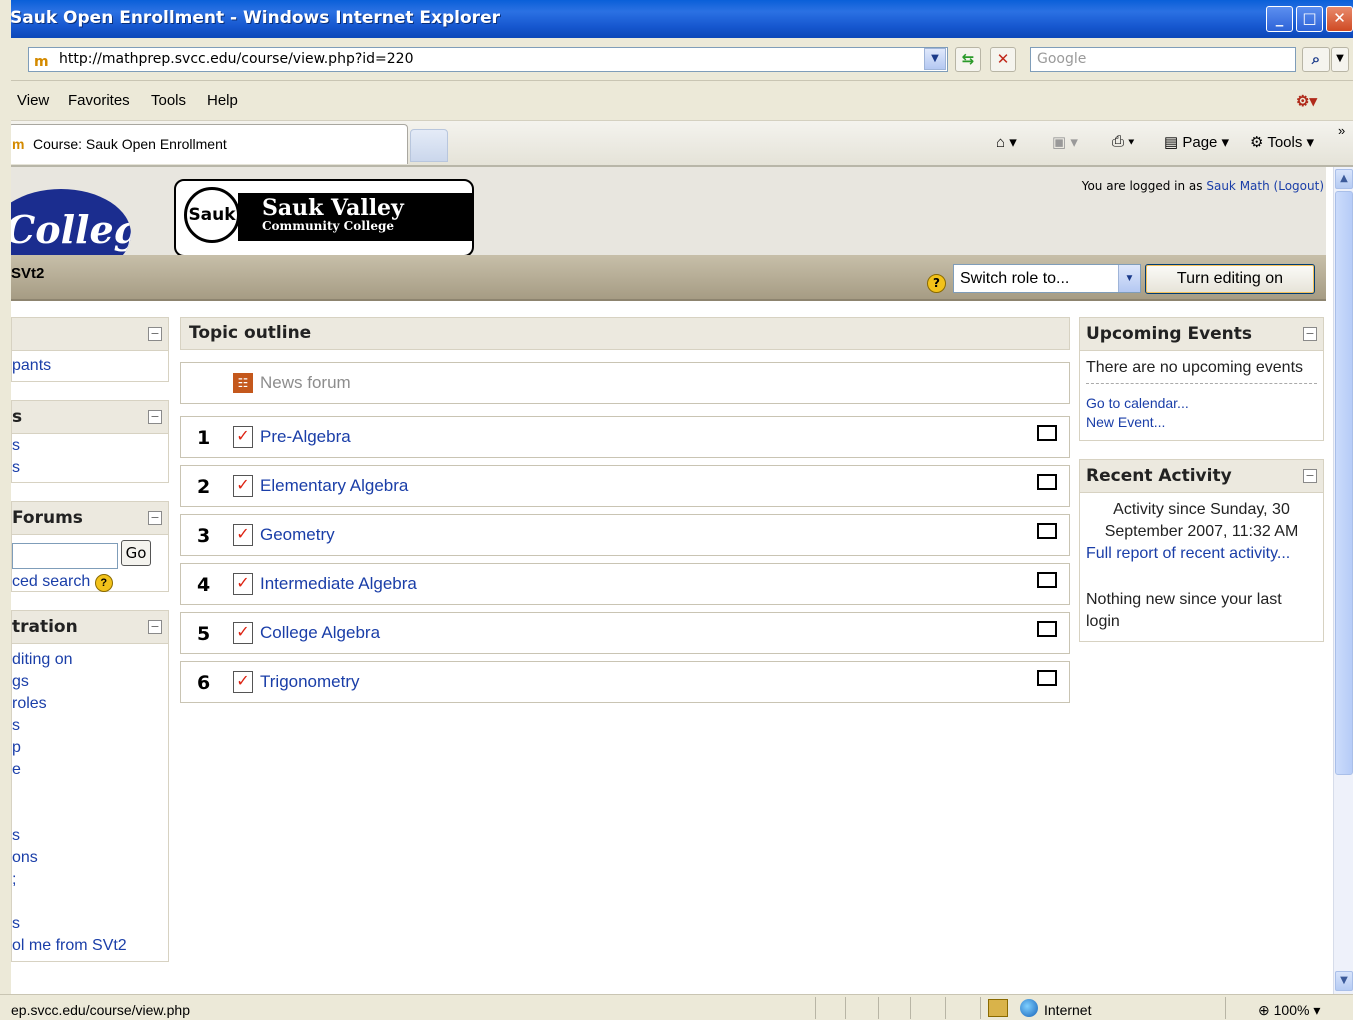 This screenshot has height=1020, width=1353. Describe the element at coordinates (625, 682) in the screenshot. I see `topic-row: 6 ✓ Trigonometry` at that location.